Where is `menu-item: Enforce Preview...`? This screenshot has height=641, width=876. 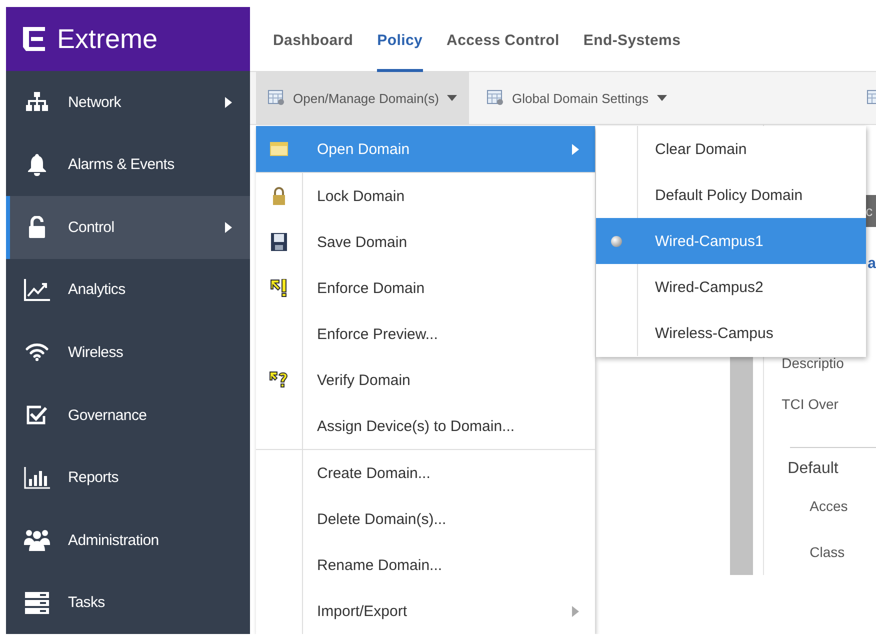 menu-item: Enforce Preview... is located at coordinates (425, 334).